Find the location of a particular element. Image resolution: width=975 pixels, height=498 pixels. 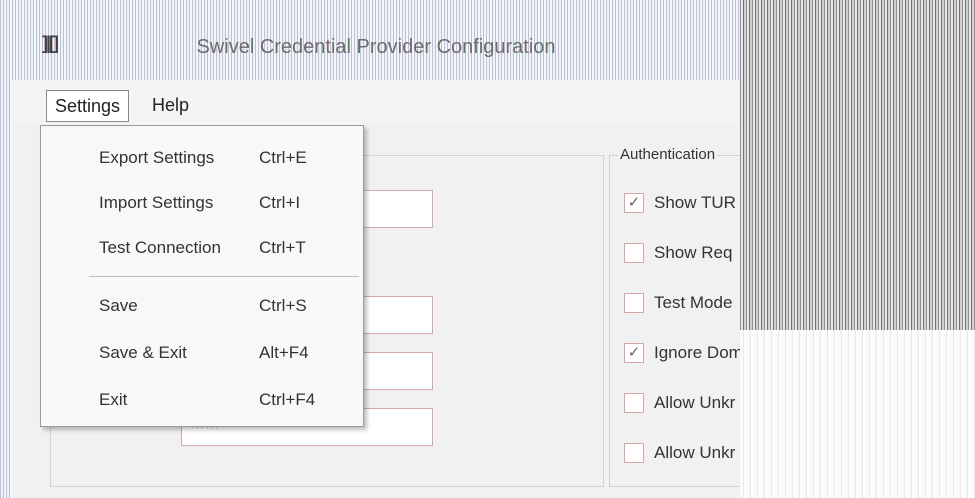

show-tur-checkbox: ✓ is located at coordinates (634, 203).